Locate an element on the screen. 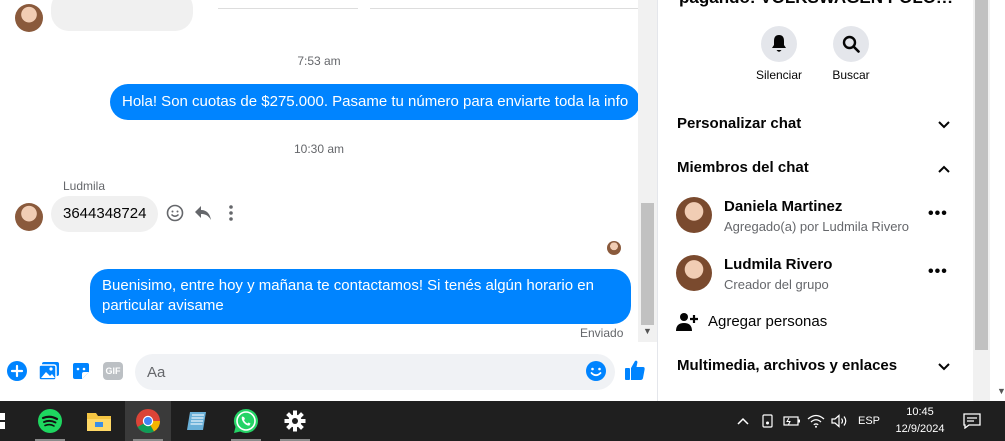  seen-avatar is located at coordinates (614, 248).